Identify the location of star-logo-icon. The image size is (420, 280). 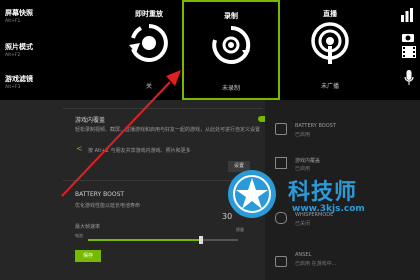
(252, 194).